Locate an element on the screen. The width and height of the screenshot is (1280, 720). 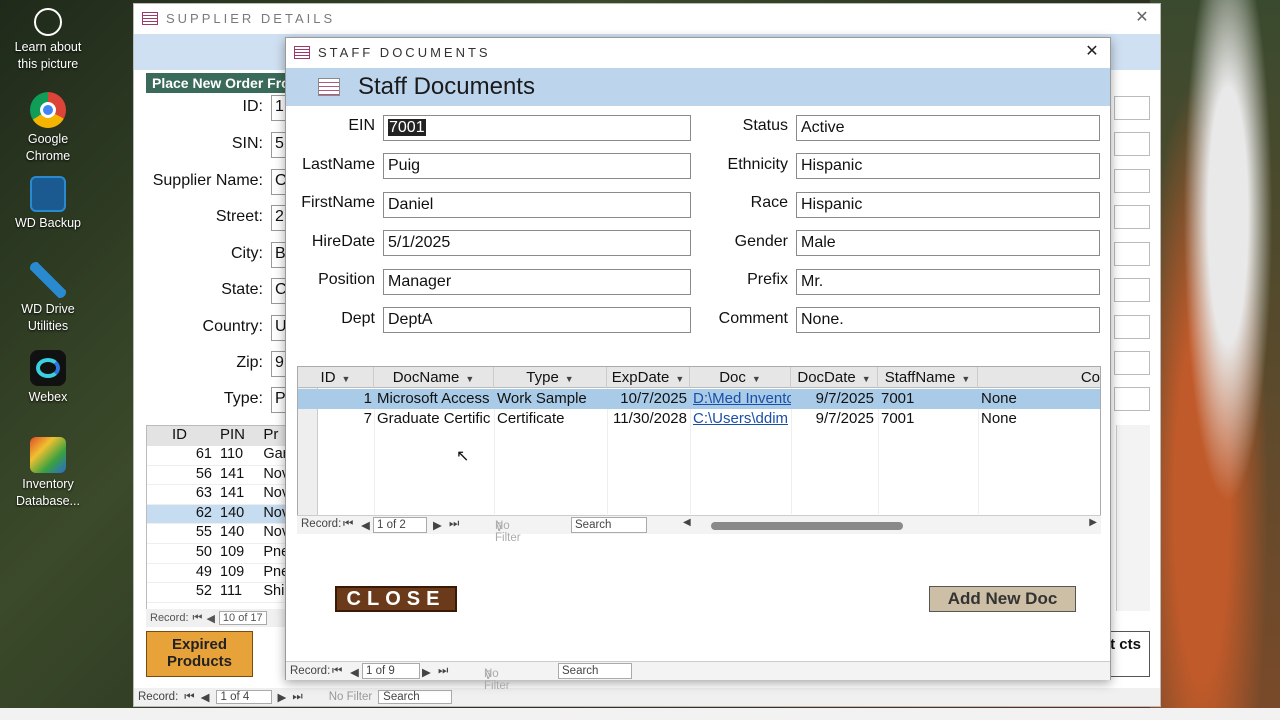
col-header-type: Type ▼ is located at coordinates (550, 377).